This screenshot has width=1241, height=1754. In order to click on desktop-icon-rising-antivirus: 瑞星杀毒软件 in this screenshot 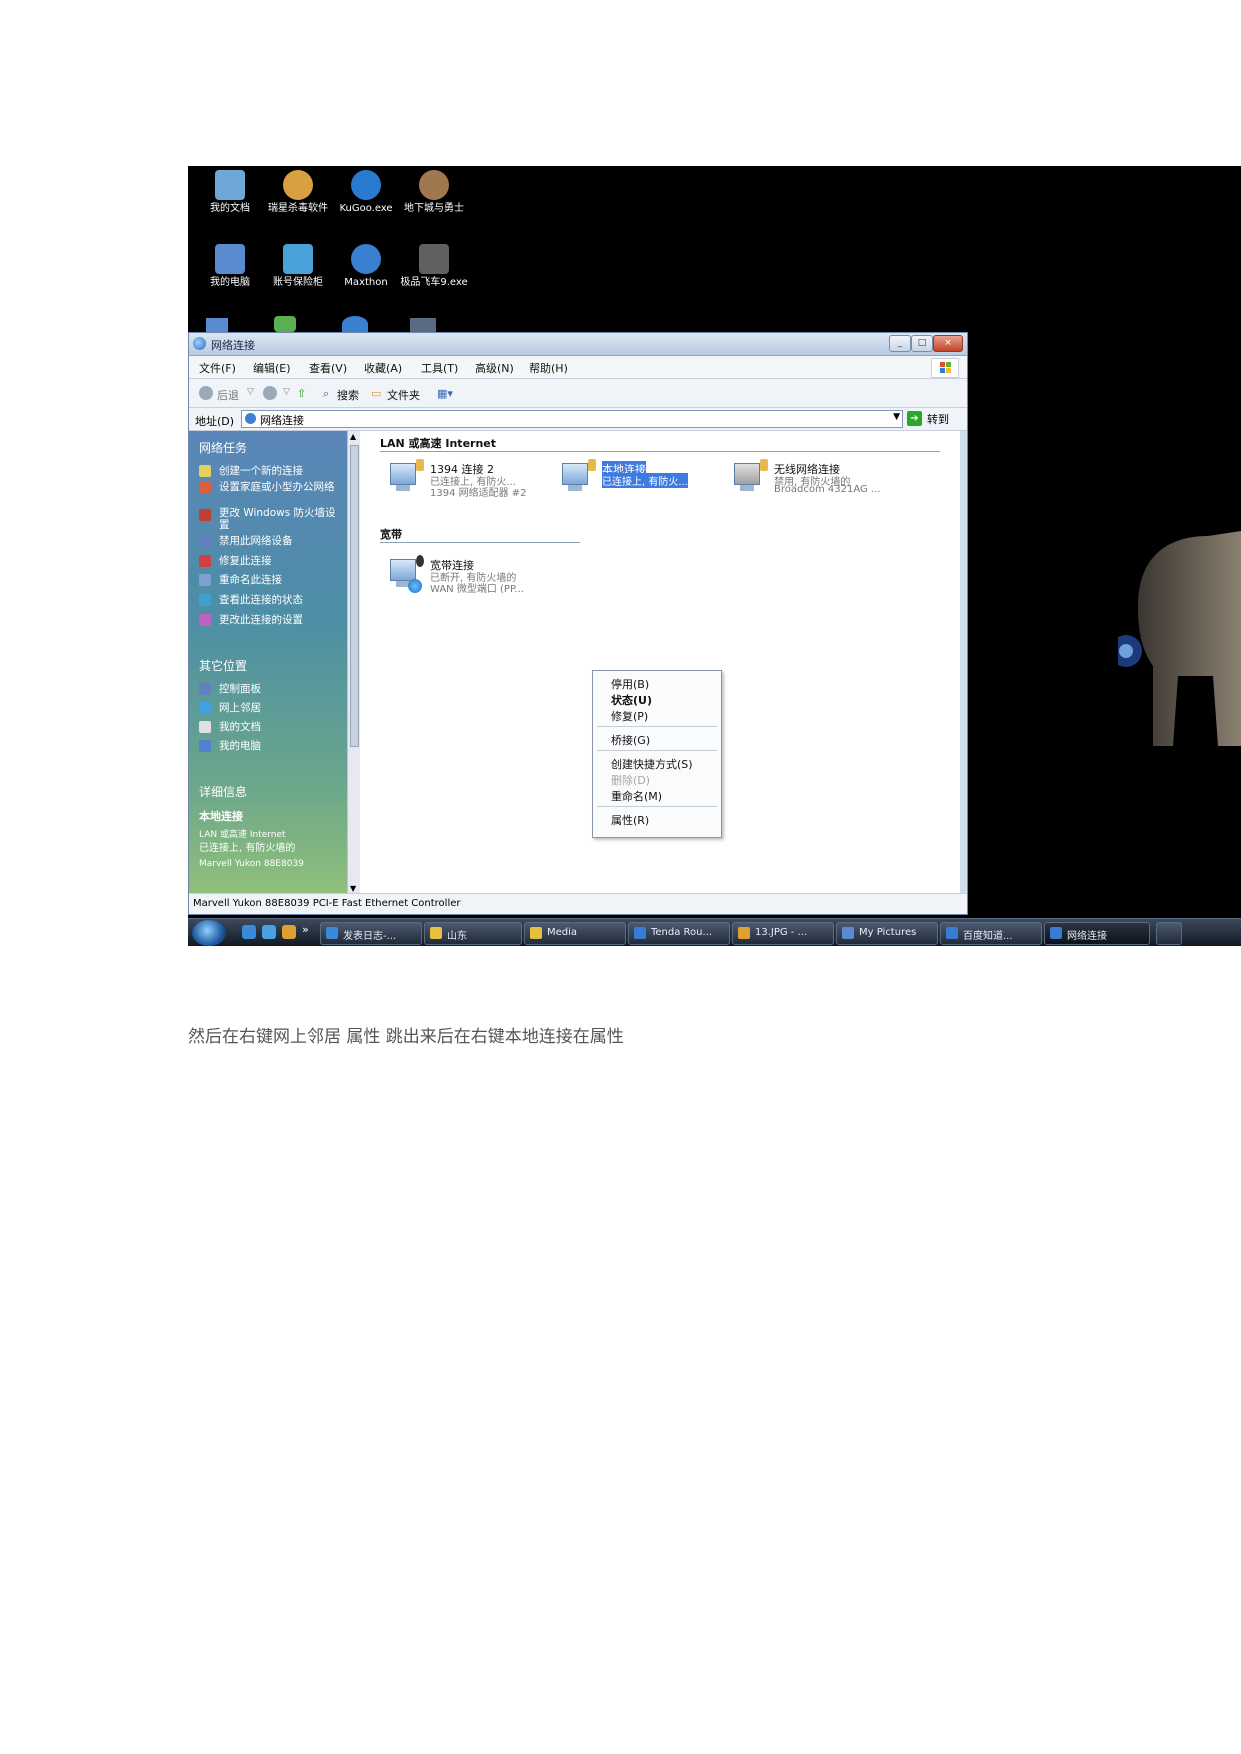, I will do `click(298, 192)`.